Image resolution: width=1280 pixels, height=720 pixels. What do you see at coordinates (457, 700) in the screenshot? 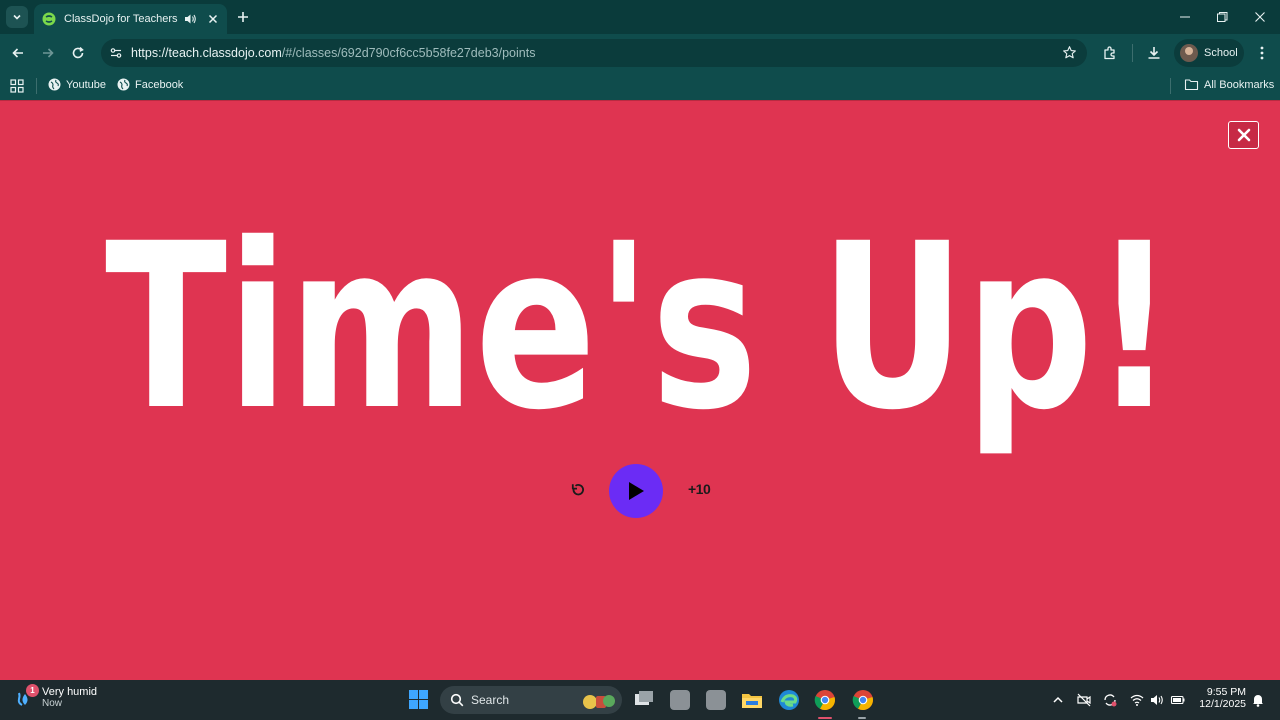
I see `search-icon` at bounding box center [457, 700].